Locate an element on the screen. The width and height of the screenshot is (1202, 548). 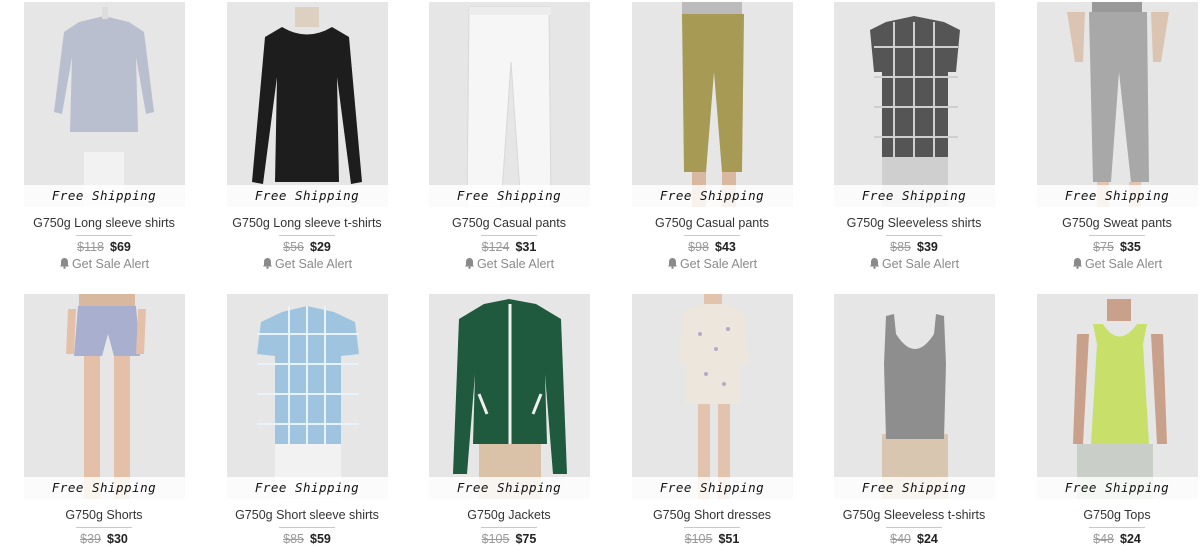
product-title: G750g Shorts is located at coordinates (104, 515).